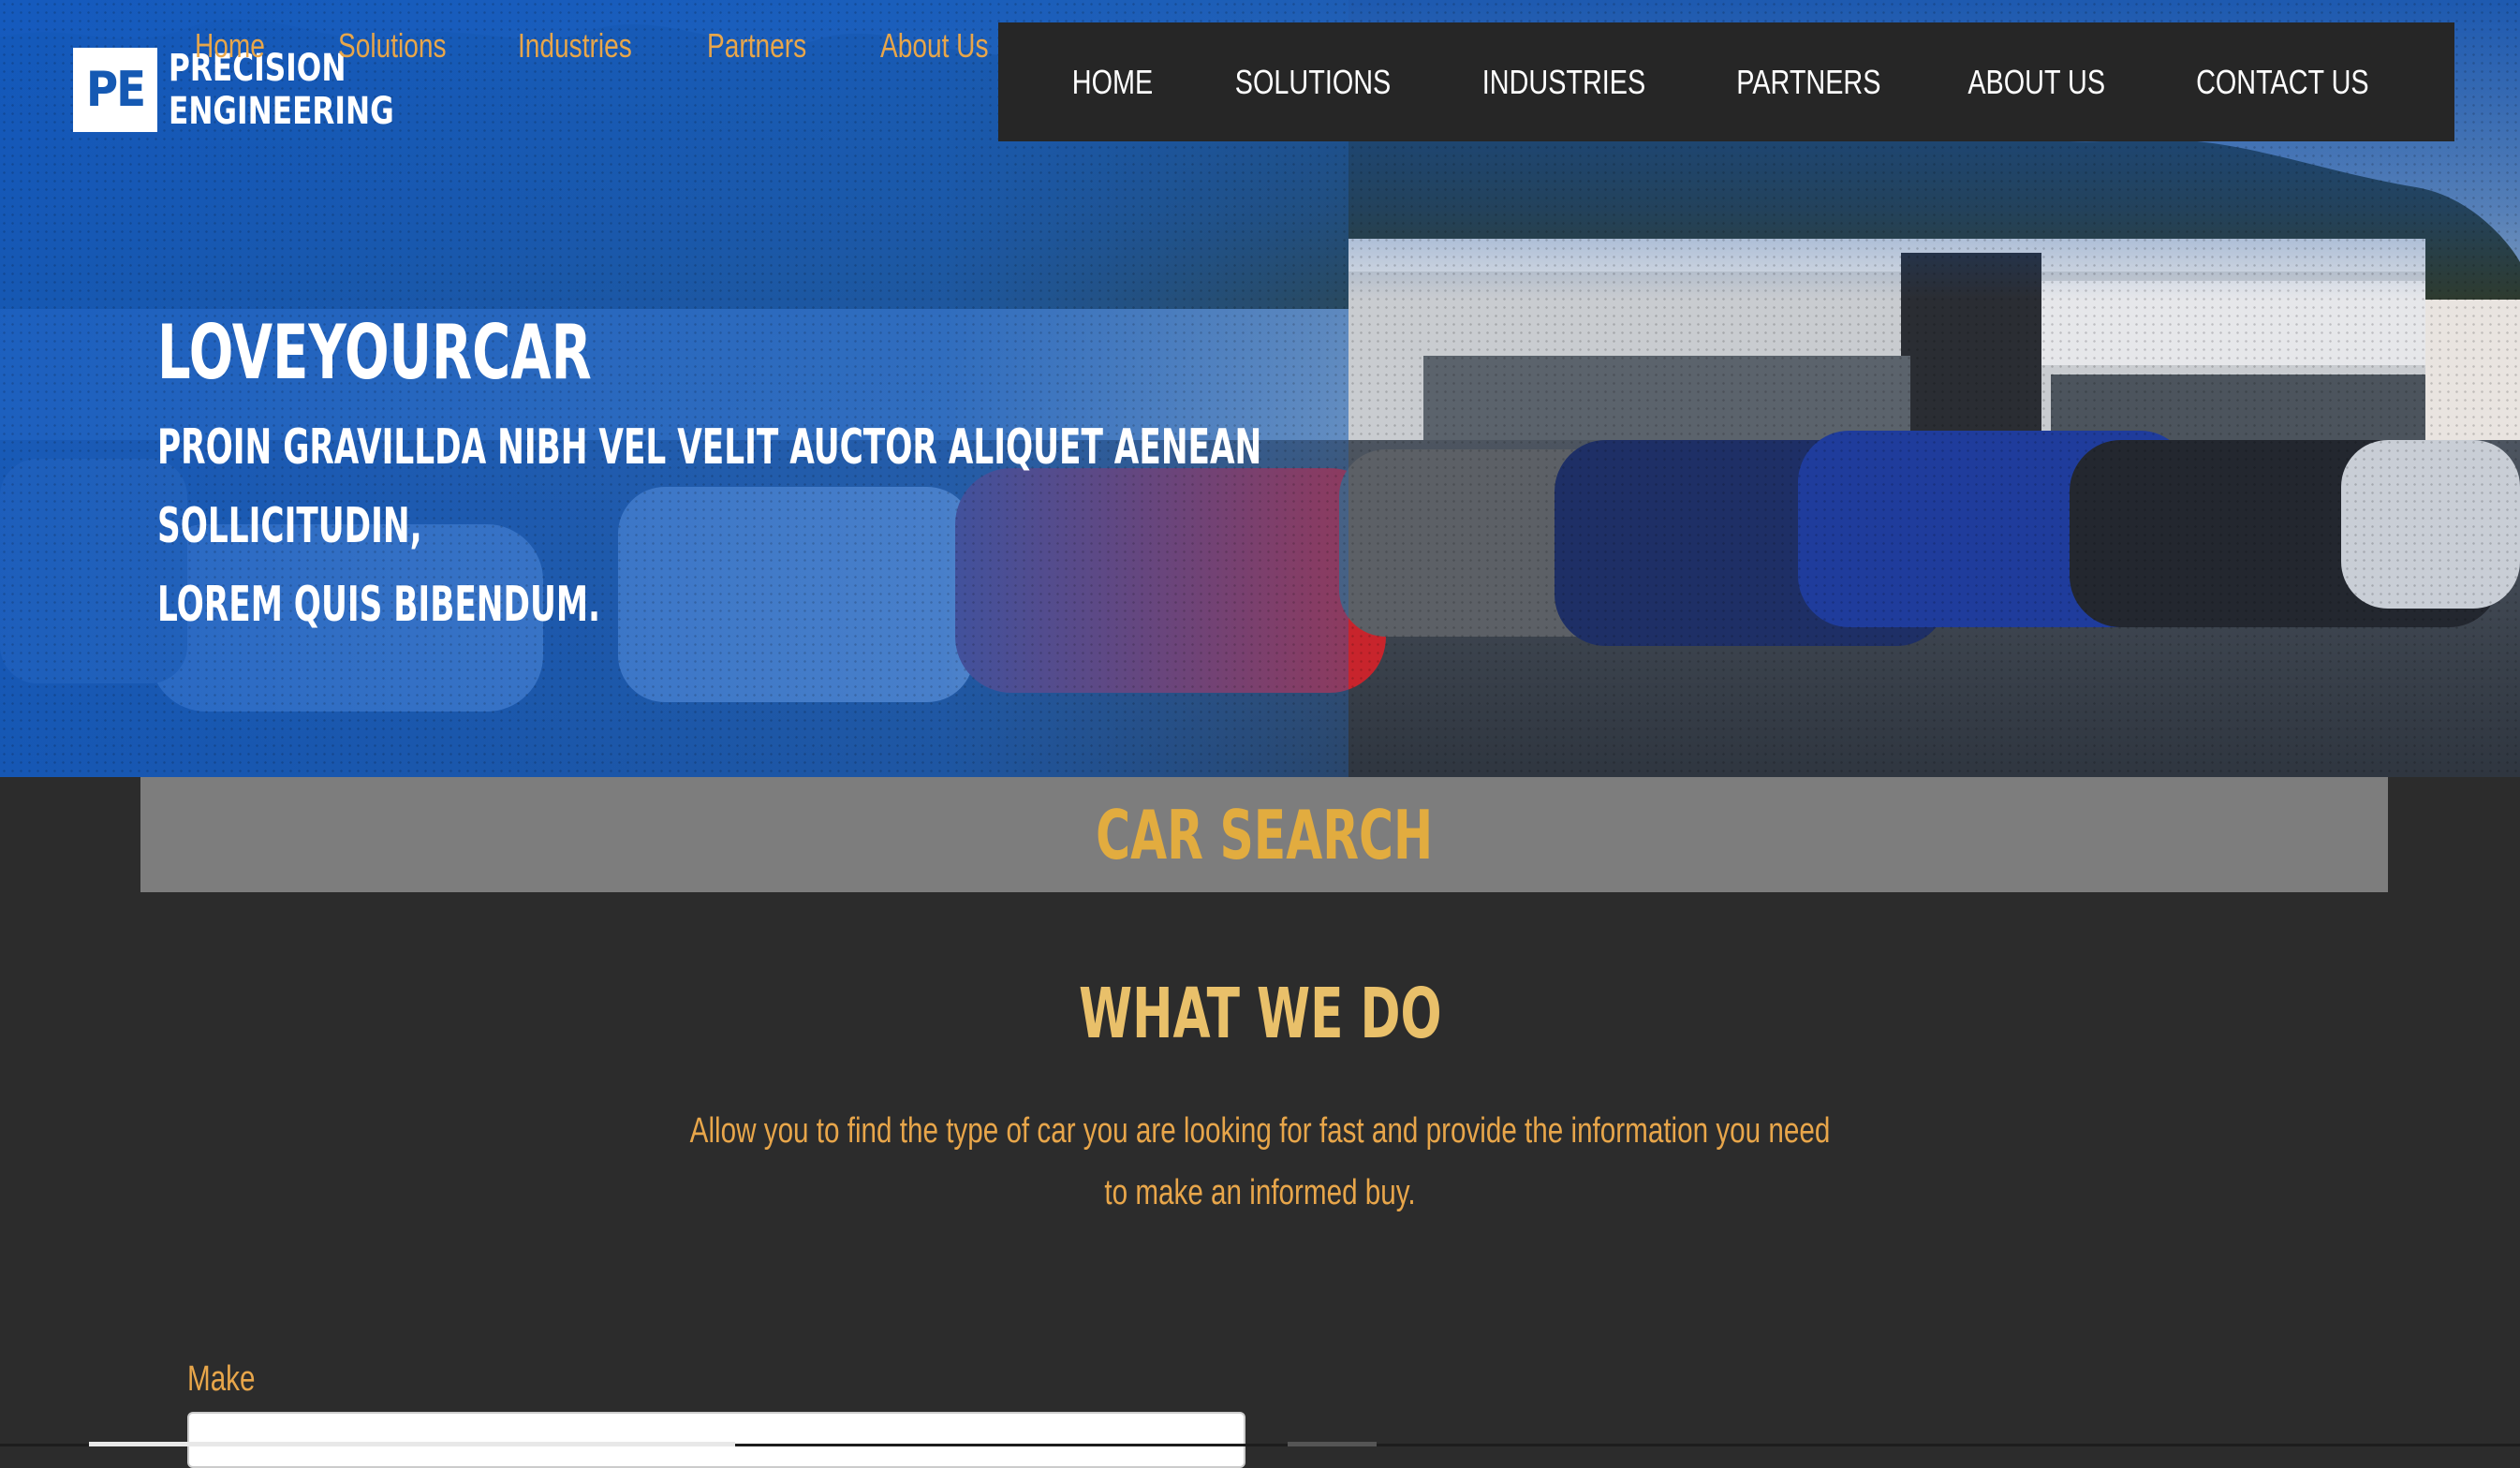 The width and height of the screenshot is (2520, 1468). I want to click on logo-line-2: ENGINEERING, so click(281, 111).